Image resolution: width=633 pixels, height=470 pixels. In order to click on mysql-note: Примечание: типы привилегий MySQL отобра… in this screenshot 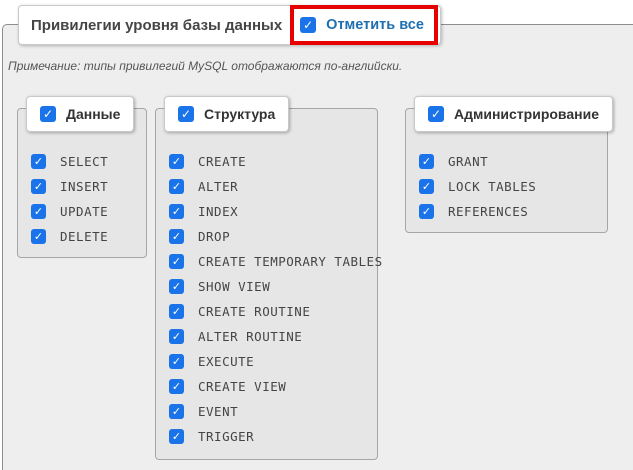, I will do `click(205, 66)`.